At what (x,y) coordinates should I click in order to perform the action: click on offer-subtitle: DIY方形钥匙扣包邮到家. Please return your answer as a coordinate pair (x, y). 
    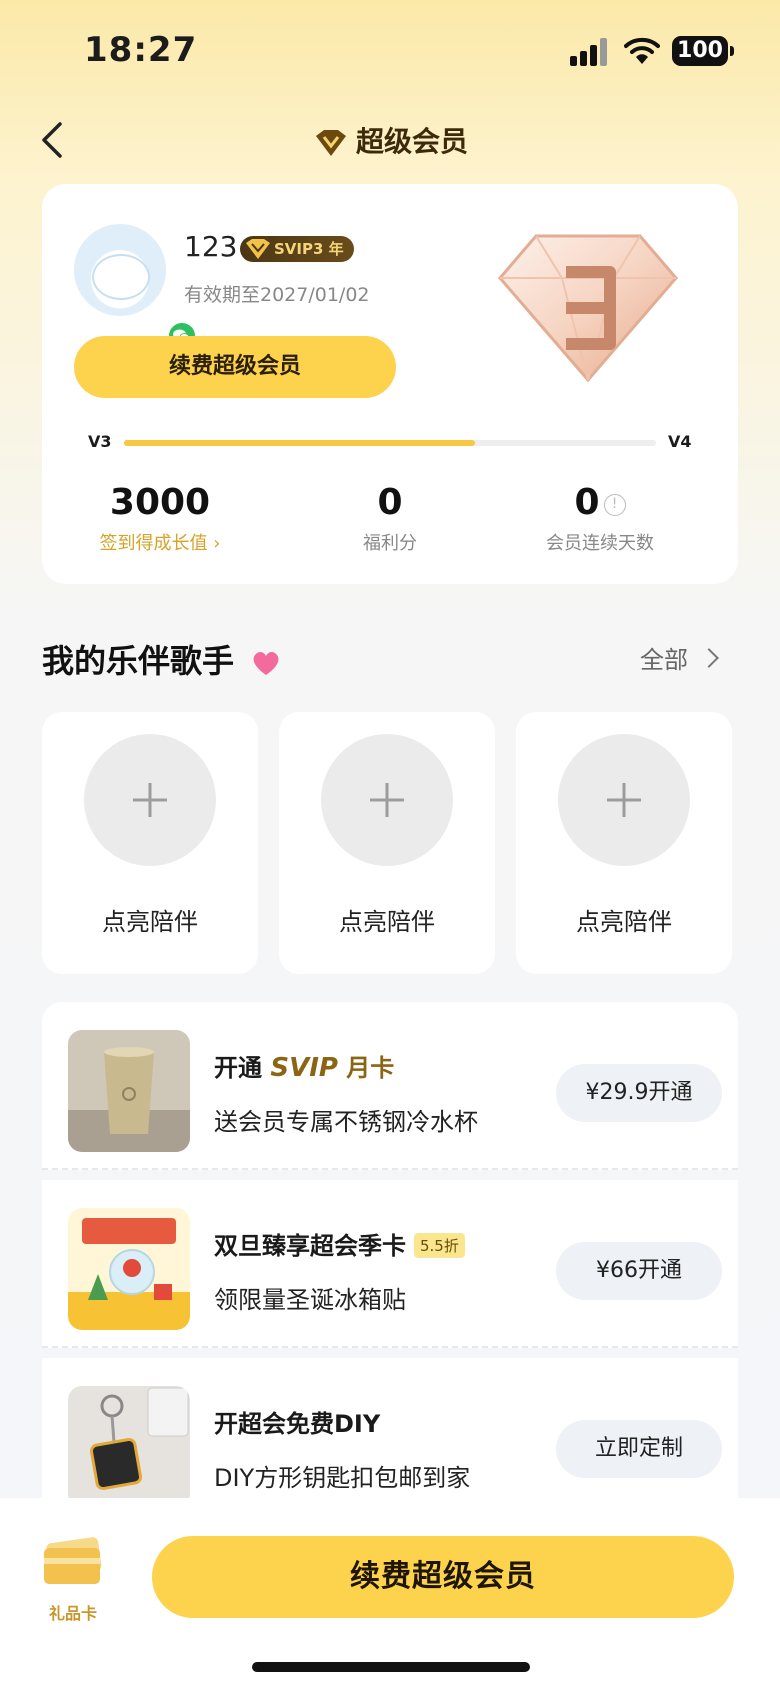
    Looking at the image, I should click on (342, 1478).